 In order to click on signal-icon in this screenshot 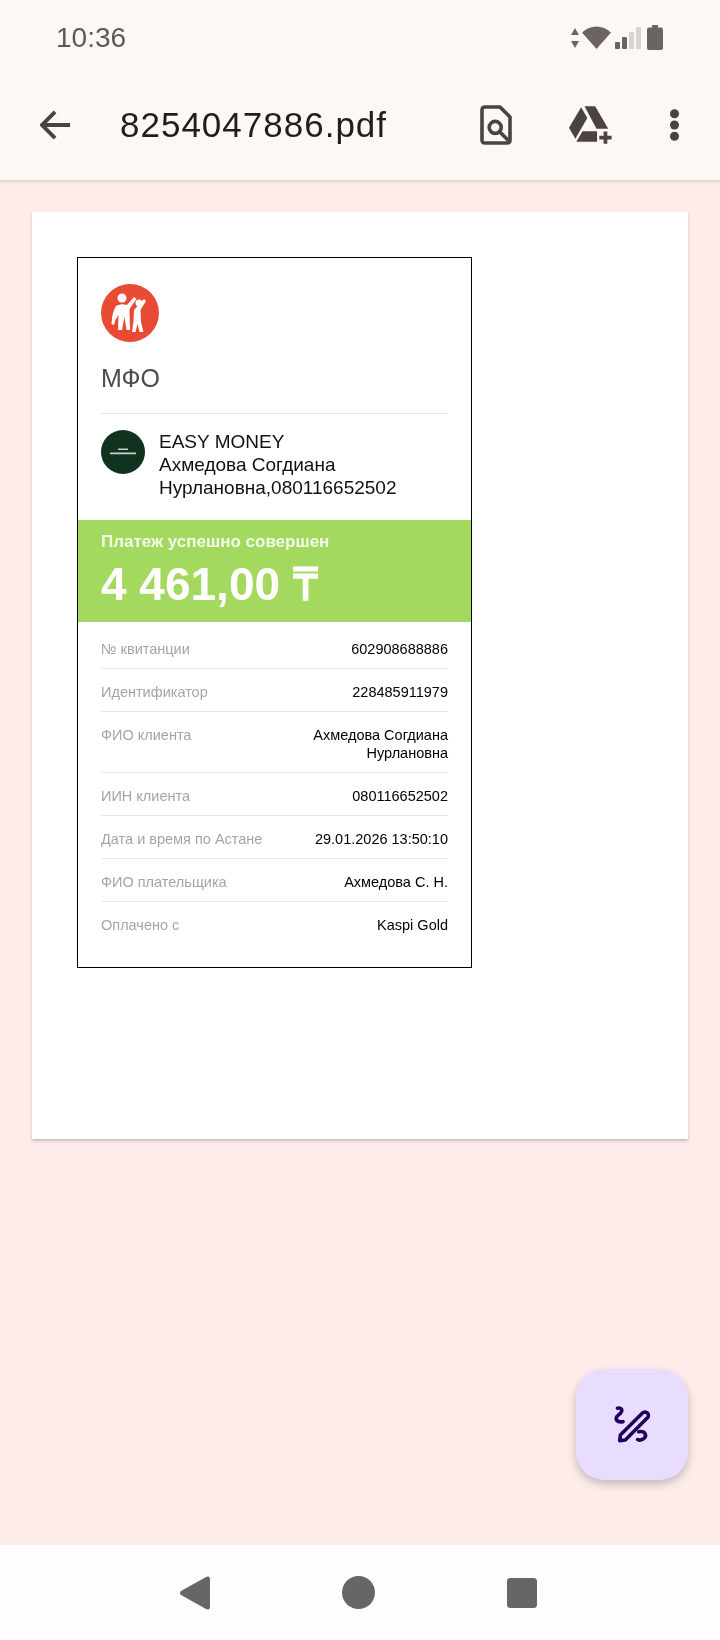, I will do `click(628, 37)`.